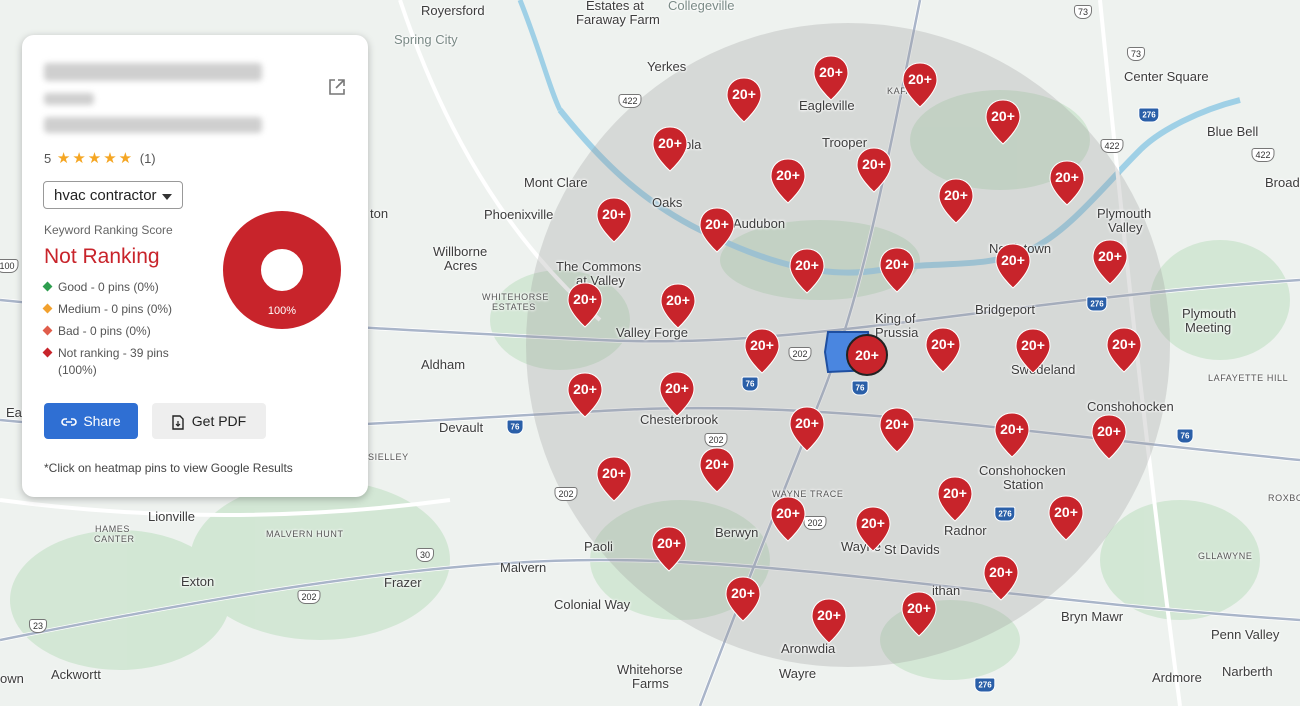 This screenshot has height=706, width=1300. Describe the element at coordinates (1209, 313) in the screenshot. I see `place-label: Plymouth` at that location.